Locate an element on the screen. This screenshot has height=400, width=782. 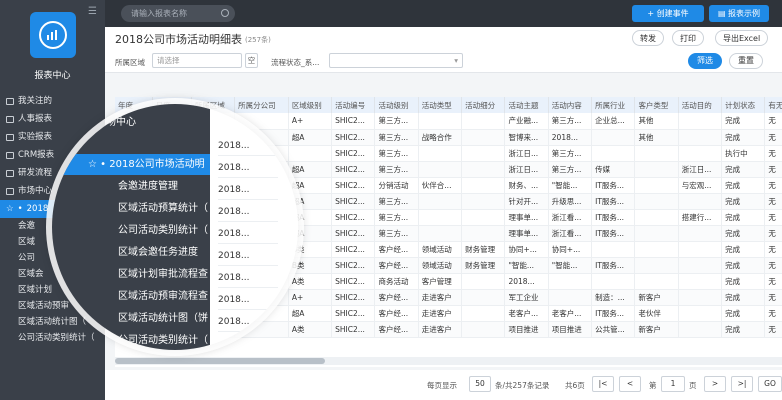
column-header: 所属行业 is located at coordinates (613, 105).